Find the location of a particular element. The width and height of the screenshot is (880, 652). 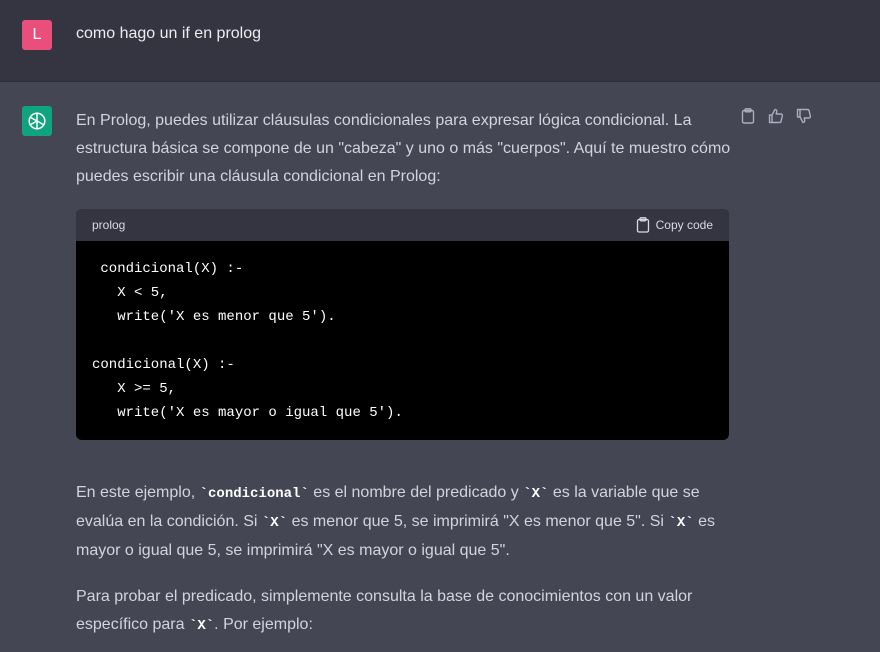

user-message-row: L como hago un if en prolog is located at coordinates (440, 41).